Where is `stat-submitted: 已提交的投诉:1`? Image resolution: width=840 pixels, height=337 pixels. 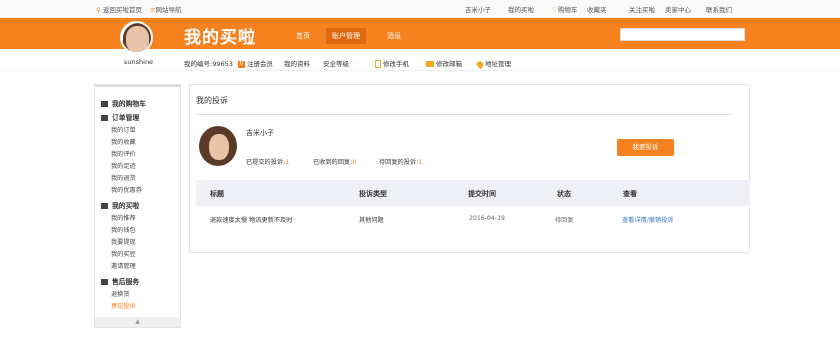
stat-submitted: 已提交的投诉:1 is located at coordinates (267, 161).